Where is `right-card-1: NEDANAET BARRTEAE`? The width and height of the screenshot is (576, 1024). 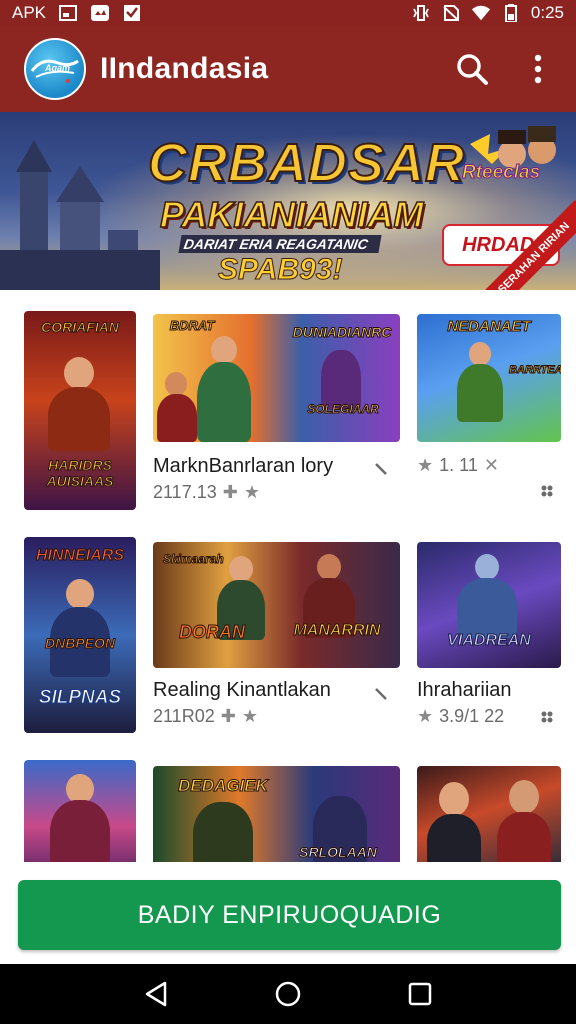 right-card-1: NEDANAET BARRTEAE is located at coordinates (489, 378).